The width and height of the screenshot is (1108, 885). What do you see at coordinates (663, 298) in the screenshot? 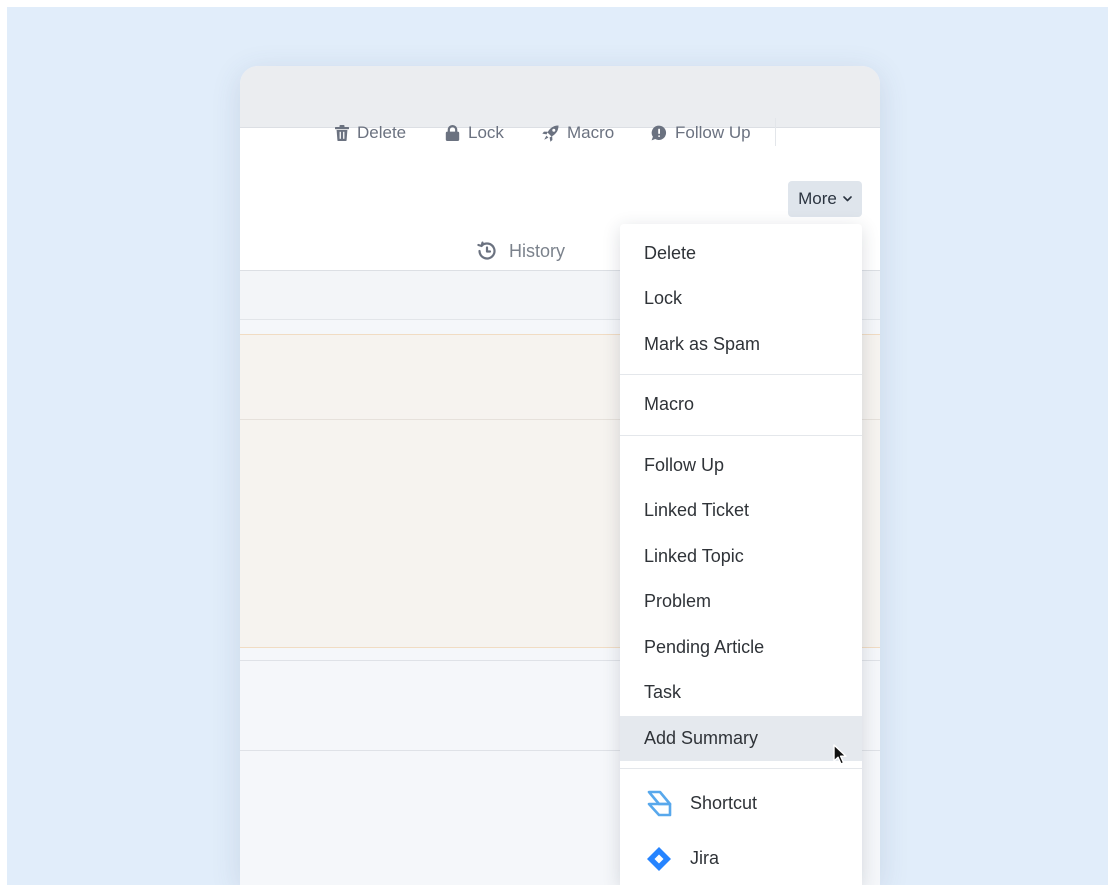
I see `menu-item-label: Lock` at bounding box center [663, 298].